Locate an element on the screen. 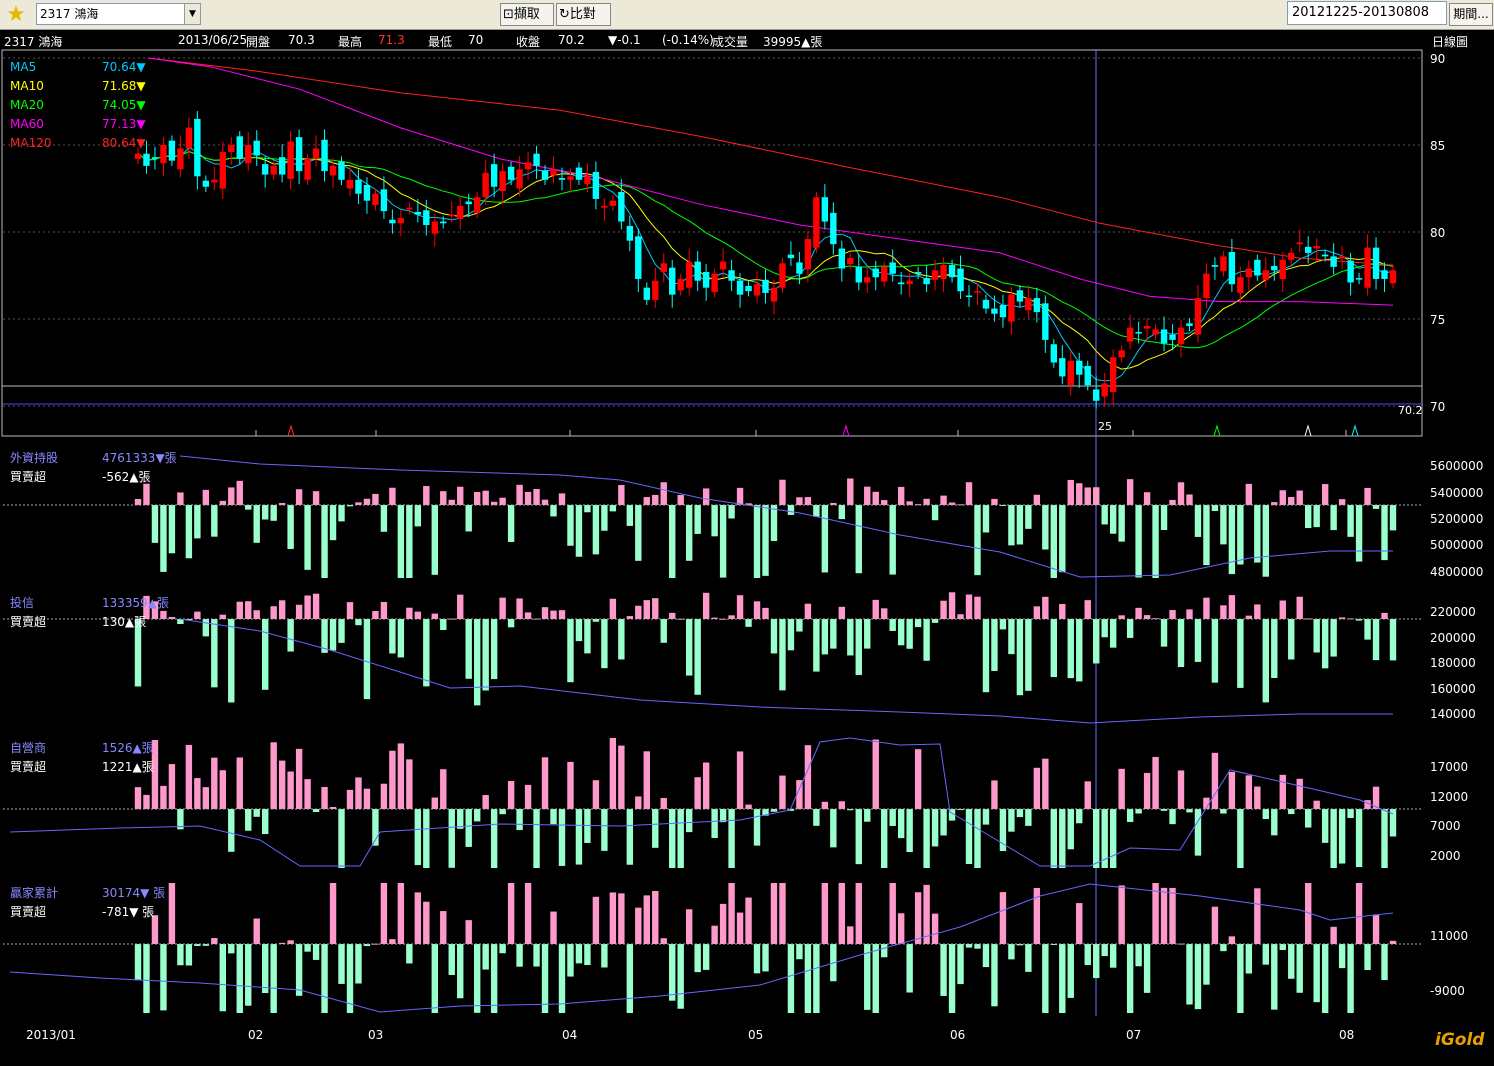 Image resolution: width=1494 pixels, height=1066 pixels. foreign-ytick: 5000000 is located at coordinates (1457, 545).